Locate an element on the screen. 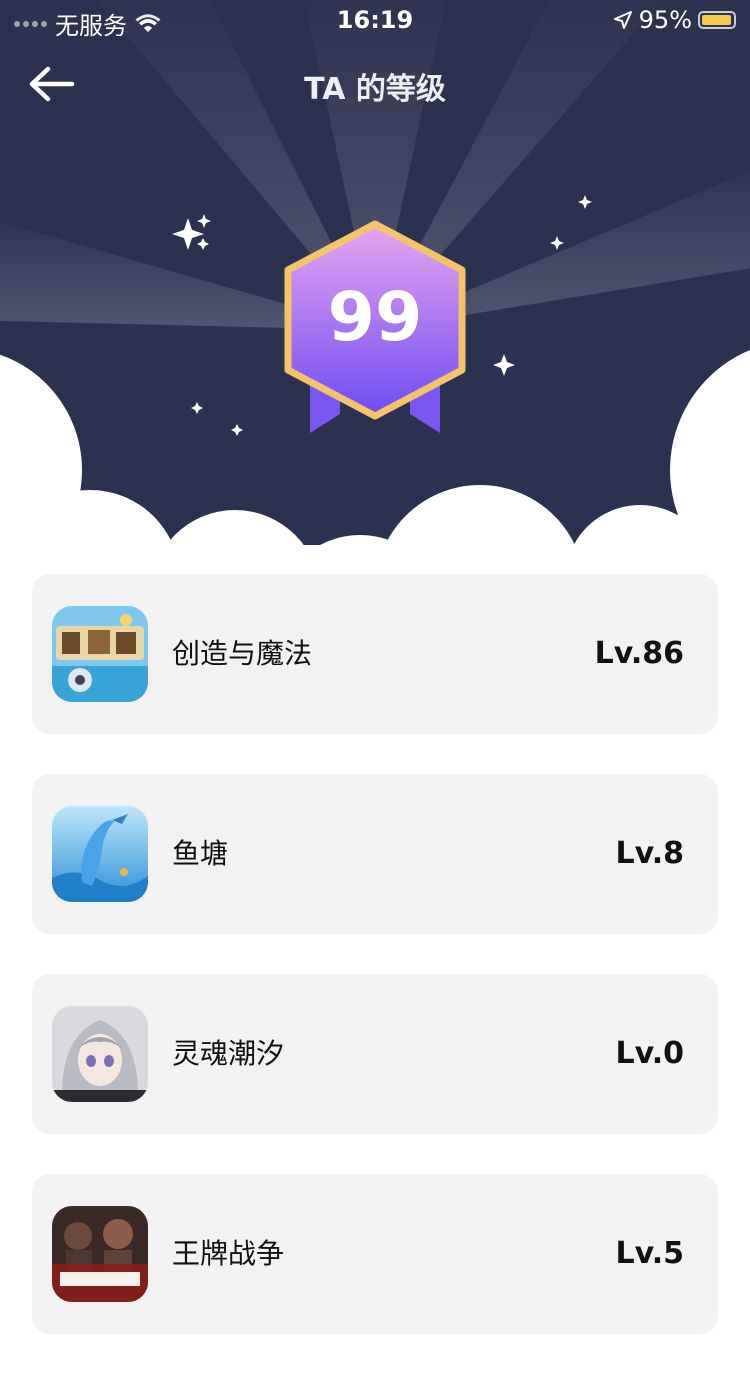  level-number: 99 is located at coordinates (375, 317).